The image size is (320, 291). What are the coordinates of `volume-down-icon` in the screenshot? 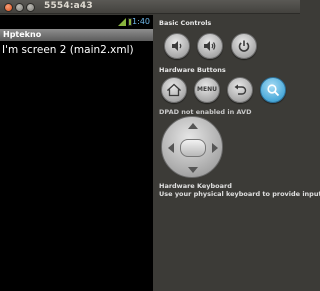 It's located at (177, 46).